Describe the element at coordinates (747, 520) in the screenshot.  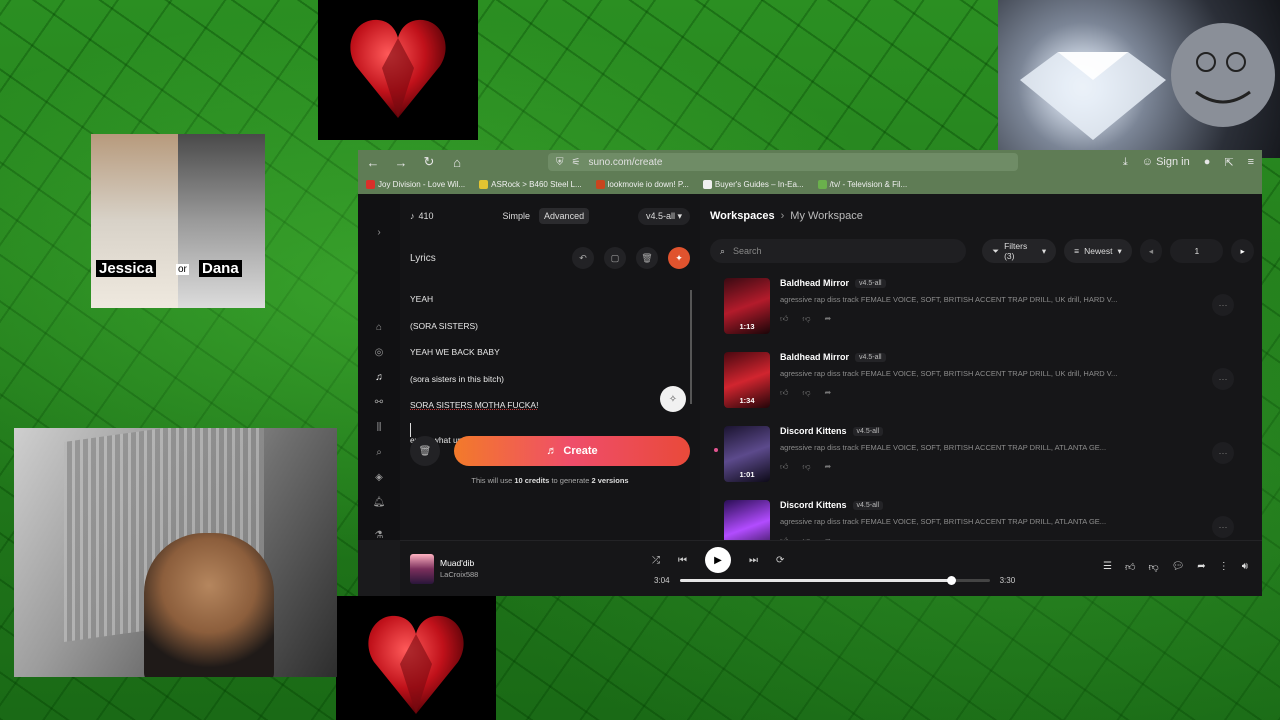
I see `track-cover` at that location.